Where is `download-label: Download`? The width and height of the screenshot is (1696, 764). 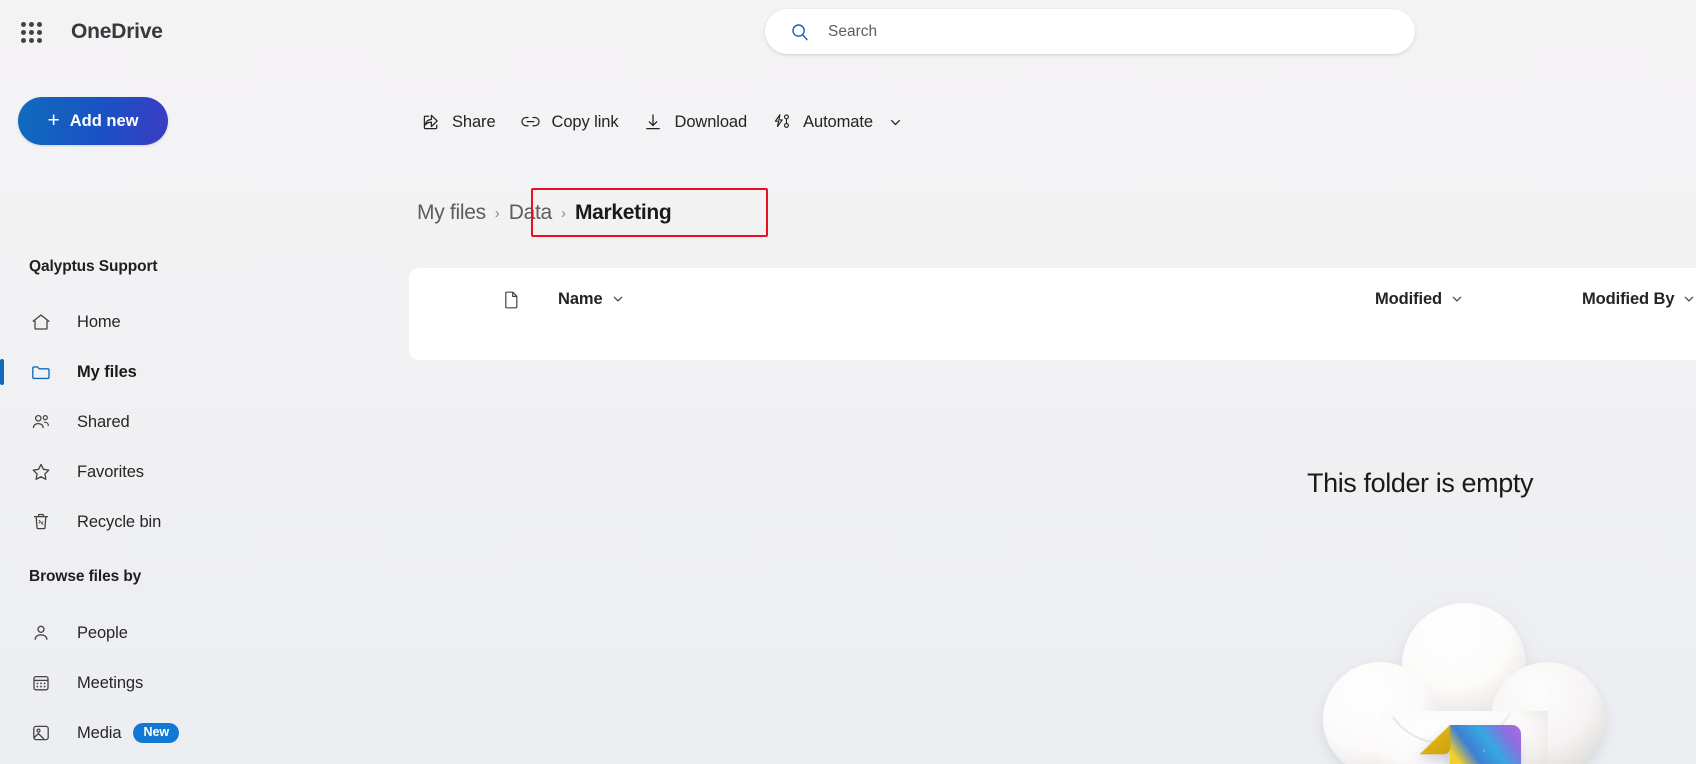 download-label: Download is located at coordinates (711, 121).